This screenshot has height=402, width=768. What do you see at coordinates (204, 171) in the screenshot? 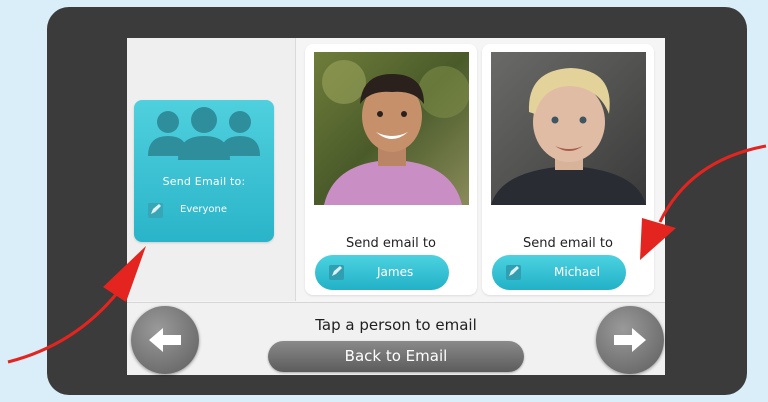
I see `send-to-everyone-card: Send Email to: Everyone` at bounding box center [204, 171].